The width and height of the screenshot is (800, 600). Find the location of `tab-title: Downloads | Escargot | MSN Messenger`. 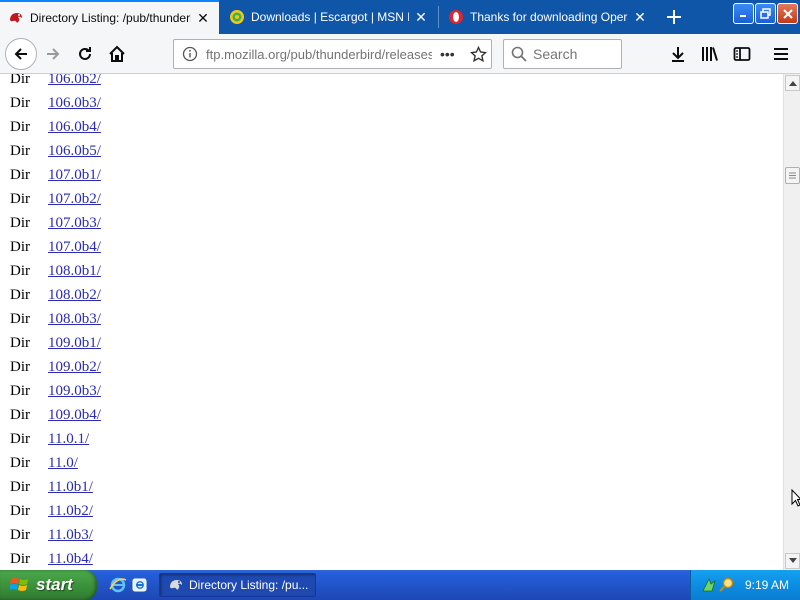

tab-title: Downloads | Escargot | MSN Messenger is located at coordinates (330, 17).